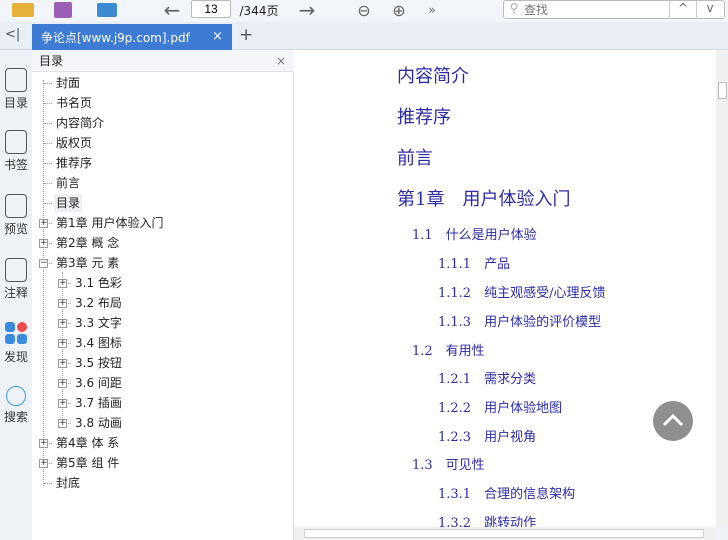 The width and height of the screenshot is (728, 540). What do you see at coordinates (98, 383) in the screenshot?
I see `toc-item: 3.6 间距` at bounding box center [98, 383].